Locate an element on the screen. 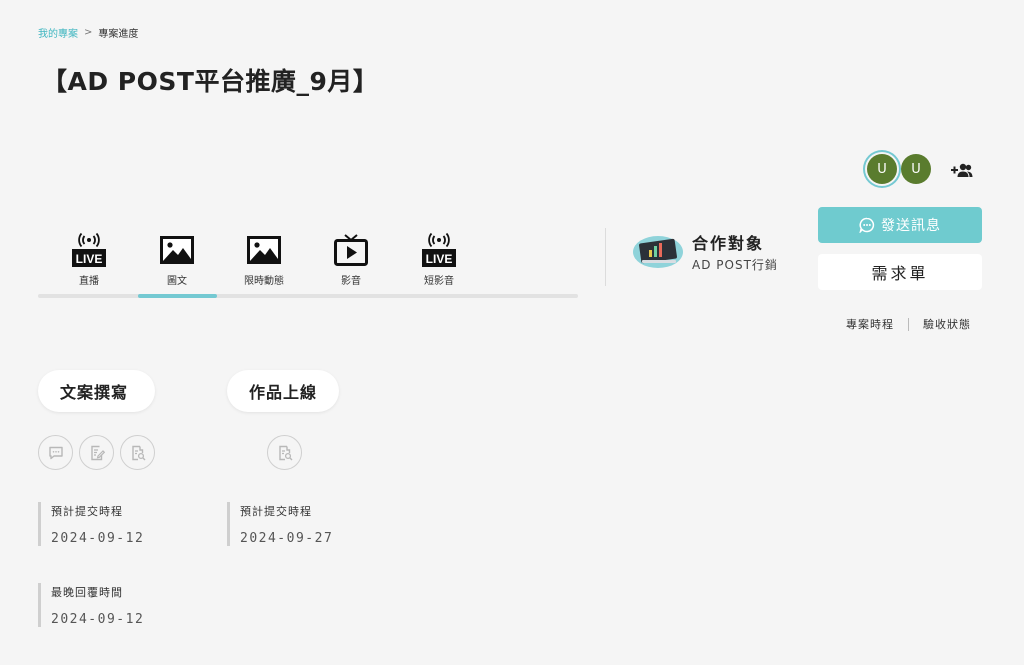 The image size is (1024, 665). tv-play-icon is located at coordinates (351, 250).